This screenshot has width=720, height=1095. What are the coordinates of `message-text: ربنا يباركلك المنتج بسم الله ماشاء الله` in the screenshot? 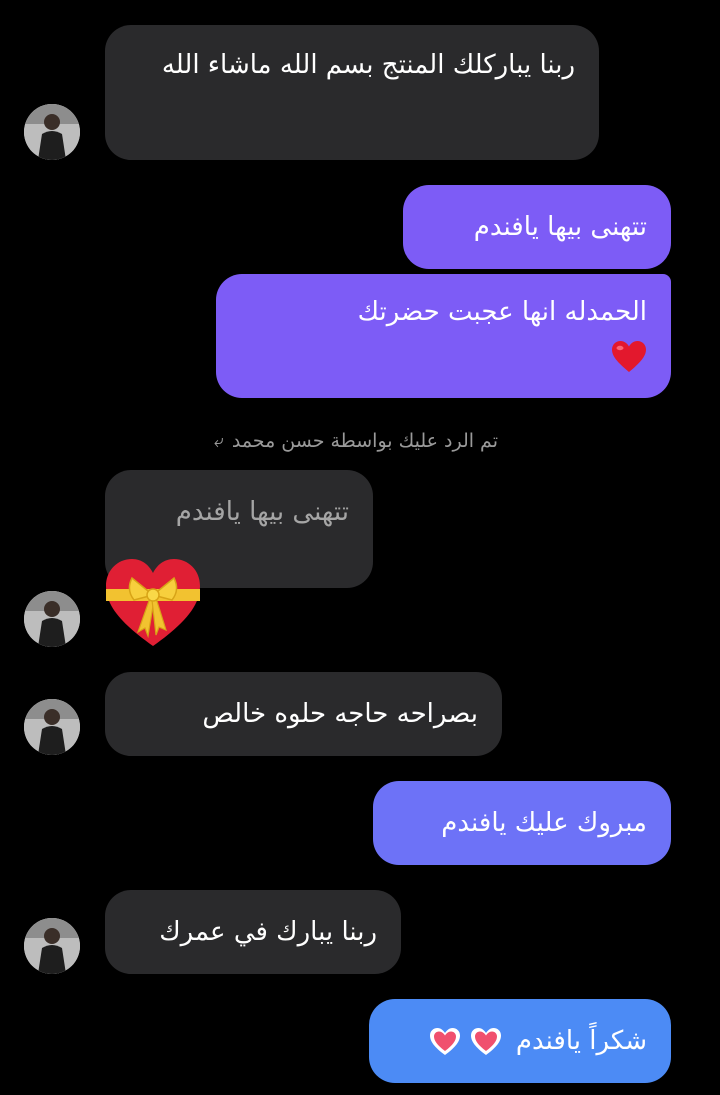 It's located at (368, 65).